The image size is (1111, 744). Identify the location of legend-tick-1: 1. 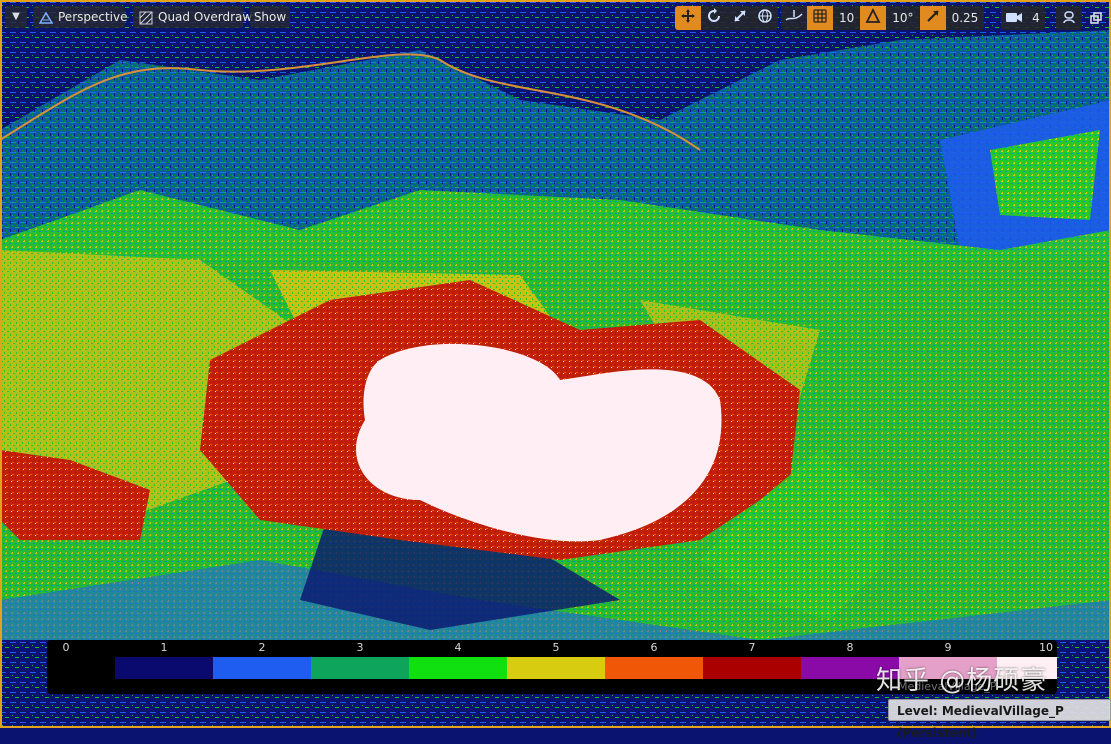
(164, 647).